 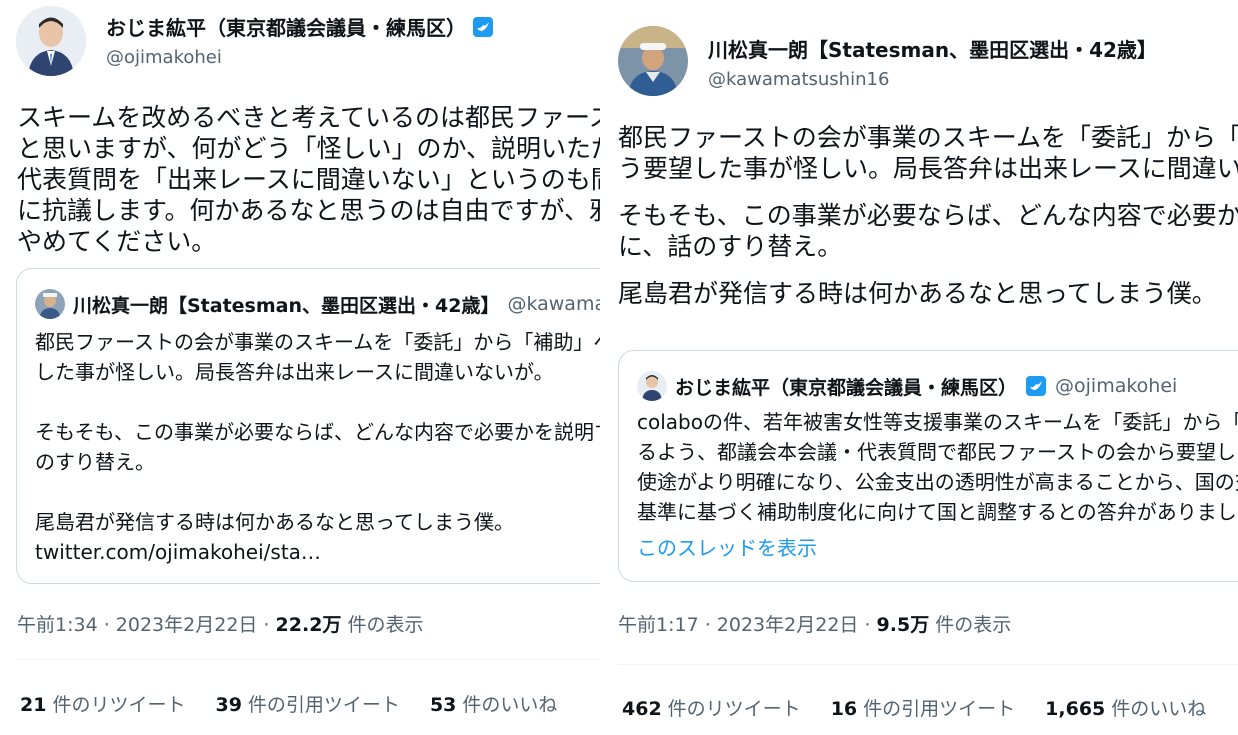 I want to click on quote-tweet-count: 16 件の引用ツイート, so click(x=923, y=707).